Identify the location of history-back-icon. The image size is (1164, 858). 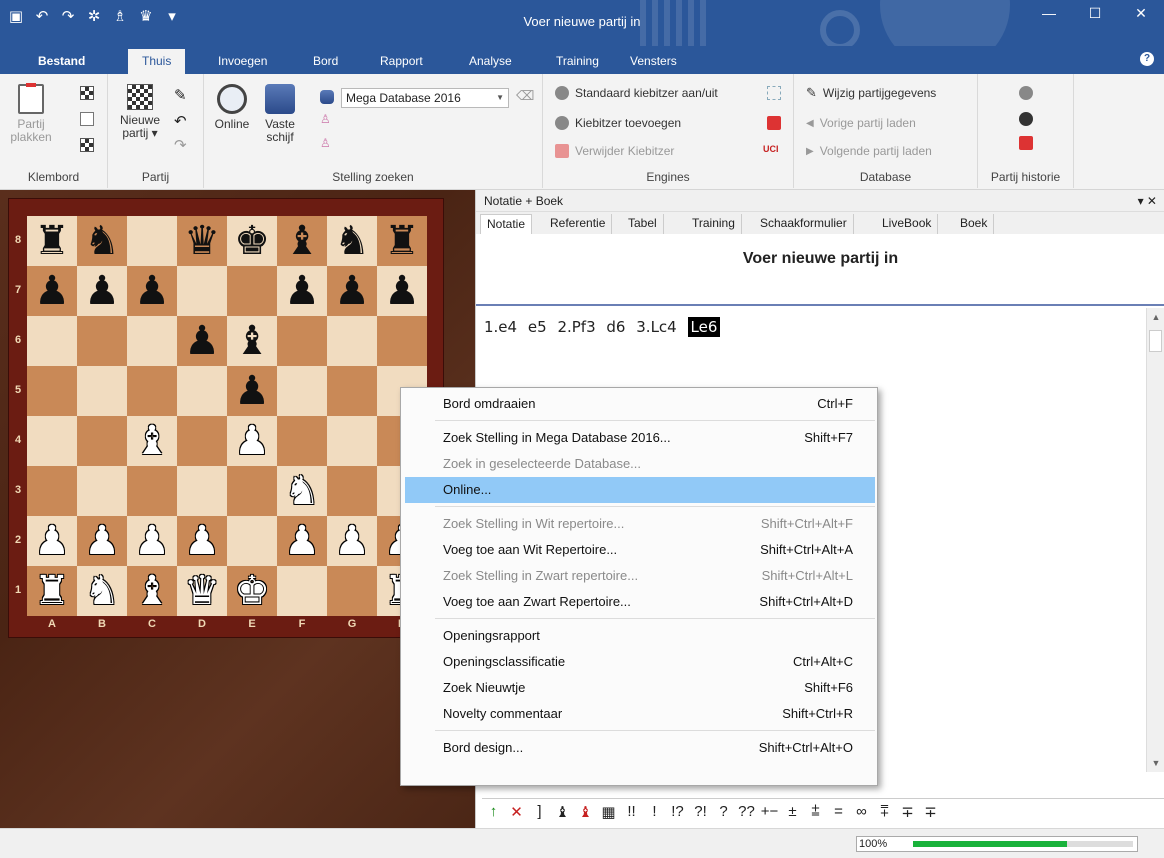
(1026, 93).